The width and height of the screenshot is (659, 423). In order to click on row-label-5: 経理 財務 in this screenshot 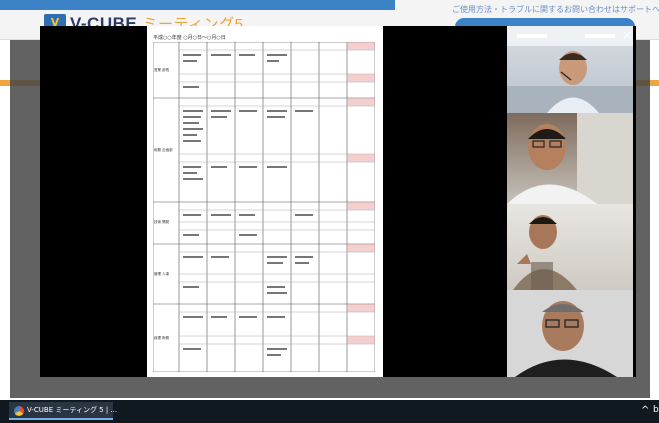, I will do `click(162, 338)`.